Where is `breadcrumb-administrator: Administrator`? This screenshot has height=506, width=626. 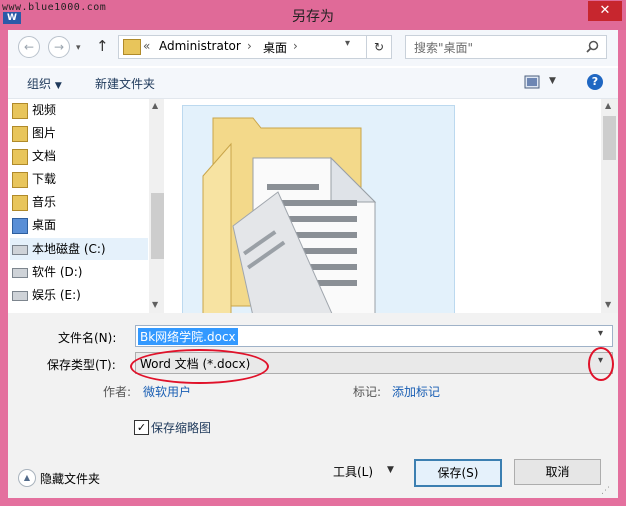
breadcrumb-administrator: Administrator is located at coordinates (200, 46).